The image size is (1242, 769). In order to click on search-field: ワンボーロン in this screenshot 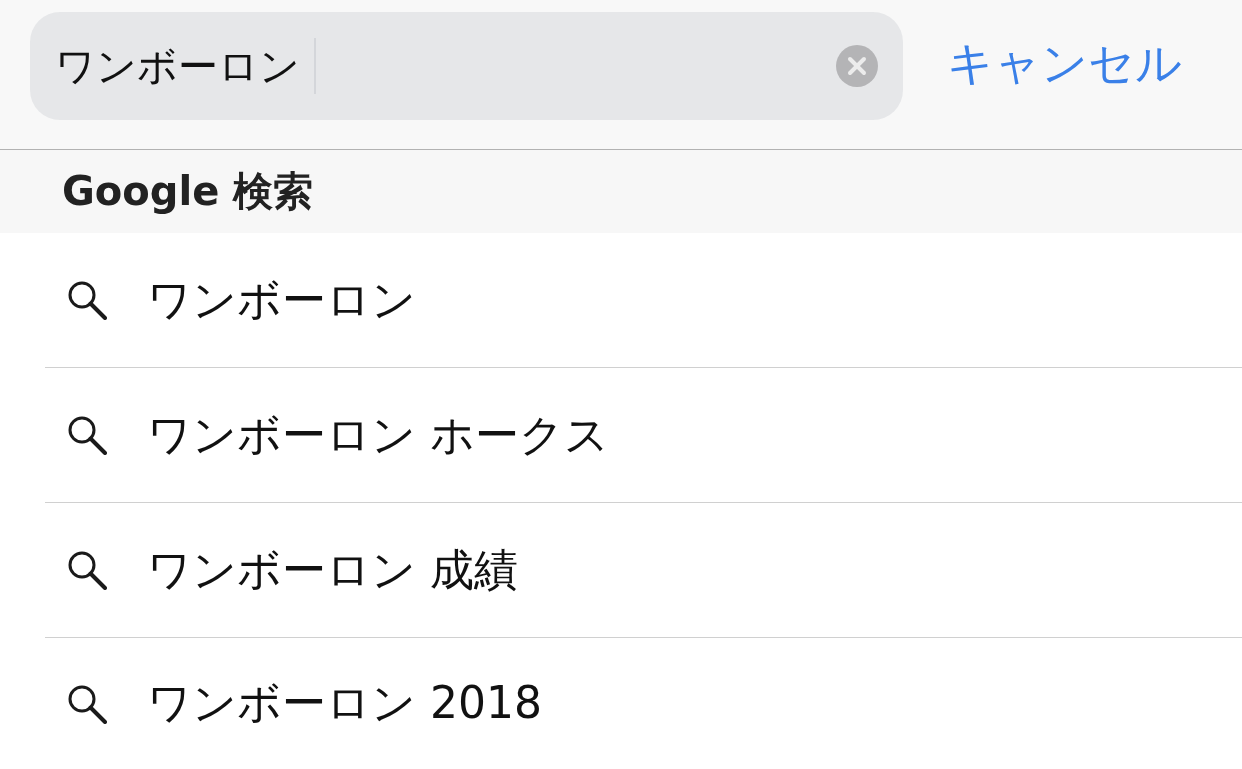, I will do `click(466, 66)`.